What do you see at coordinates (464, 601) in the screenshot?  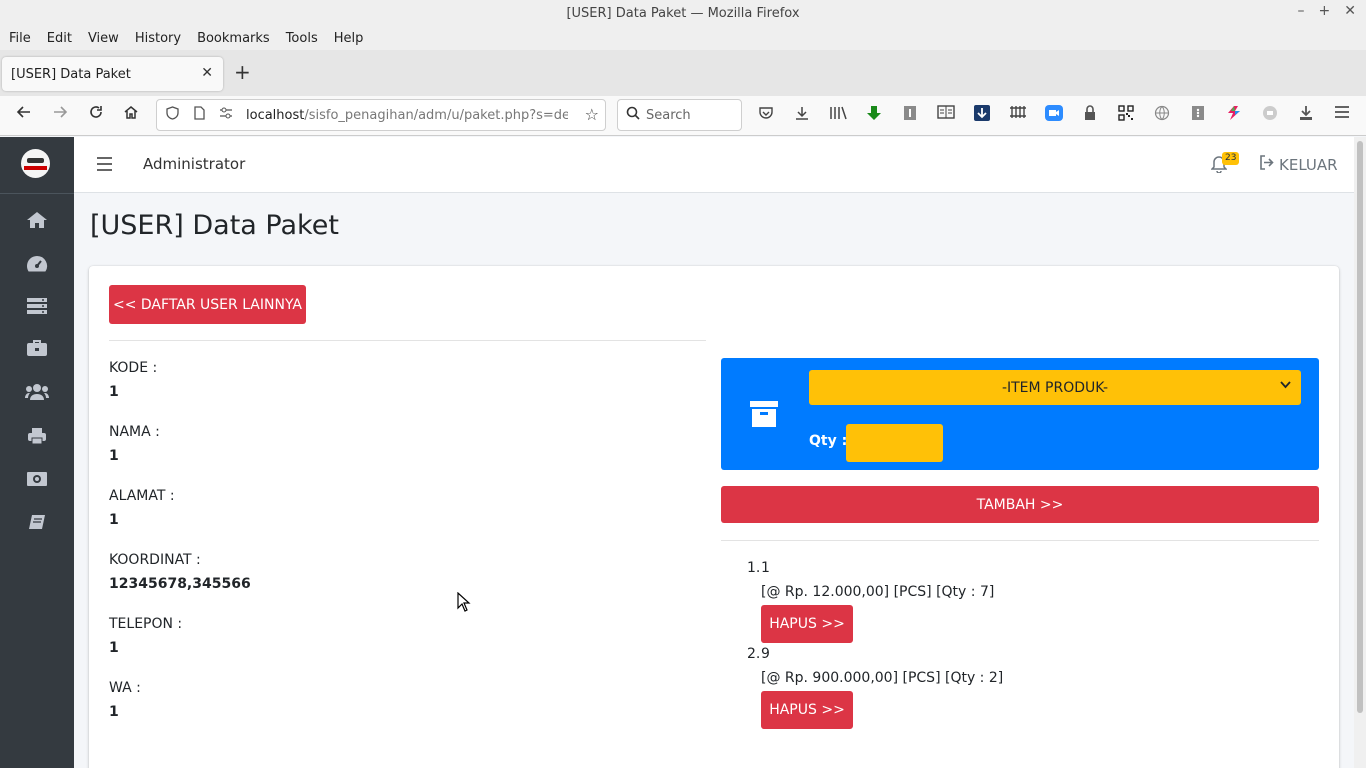 I see `mouse-cursor-icon` at bounding box center [464, 601].